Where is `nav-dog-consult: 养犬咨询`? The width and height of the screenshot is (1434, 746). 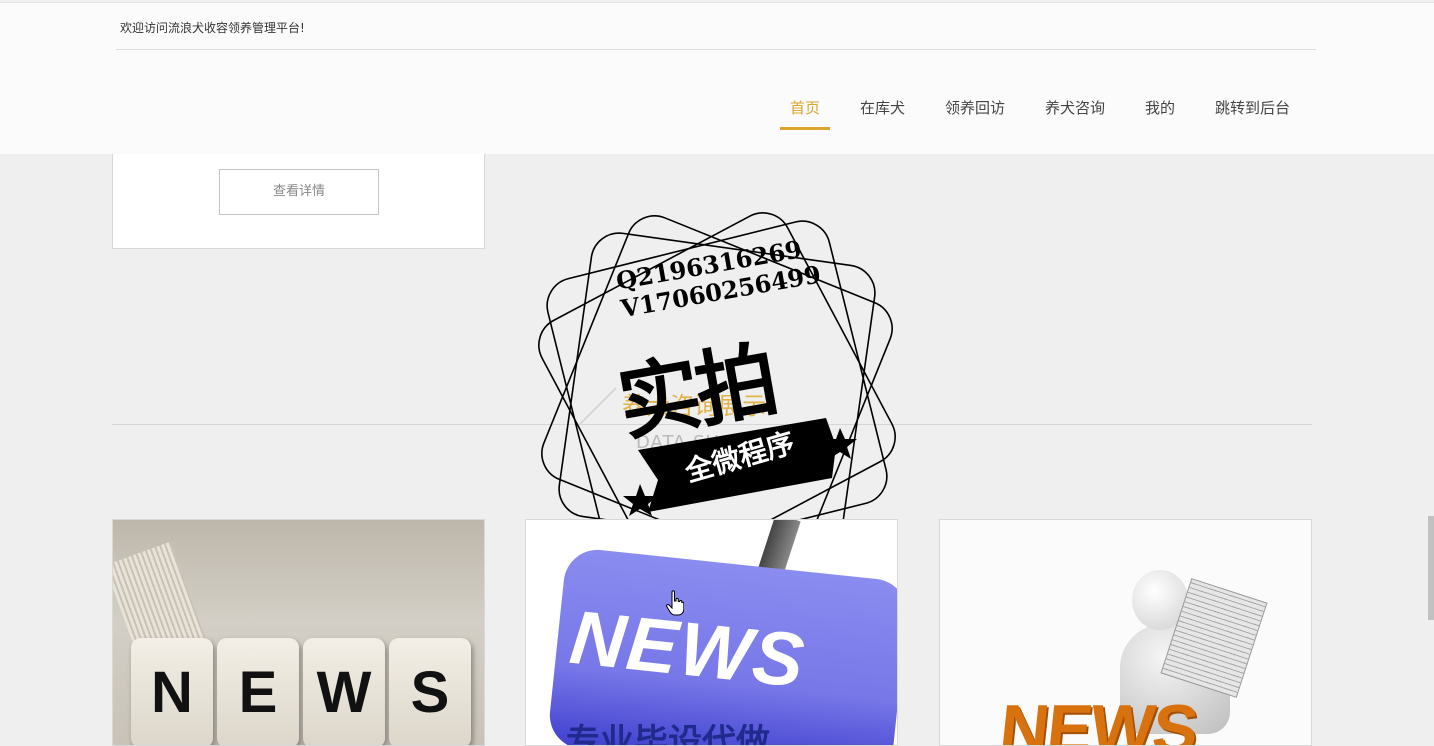 nav-dog-consult: 养犬咨询 is located at coordinates (1075, 108).